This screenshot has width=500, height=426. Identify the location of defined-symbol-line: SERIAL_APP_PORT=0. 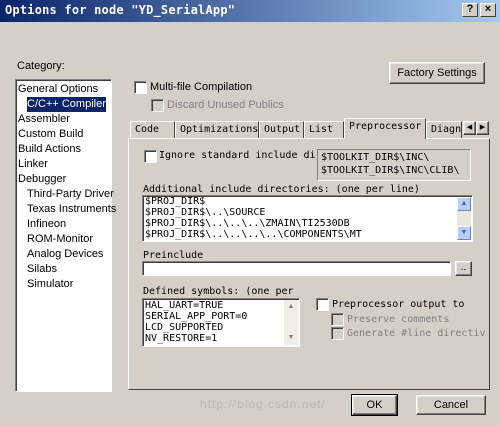
(196, 316).